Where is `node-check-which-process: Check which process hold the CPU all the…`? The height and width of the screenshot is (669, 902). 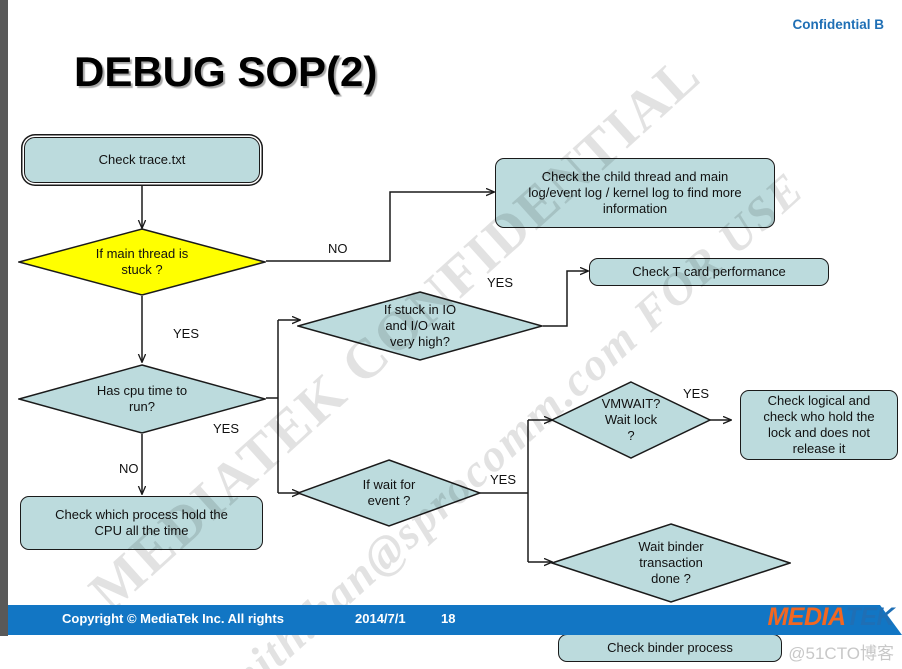 node-check-which-process: Check which process hold the CPU all the… is located at coordinates (141, 523).